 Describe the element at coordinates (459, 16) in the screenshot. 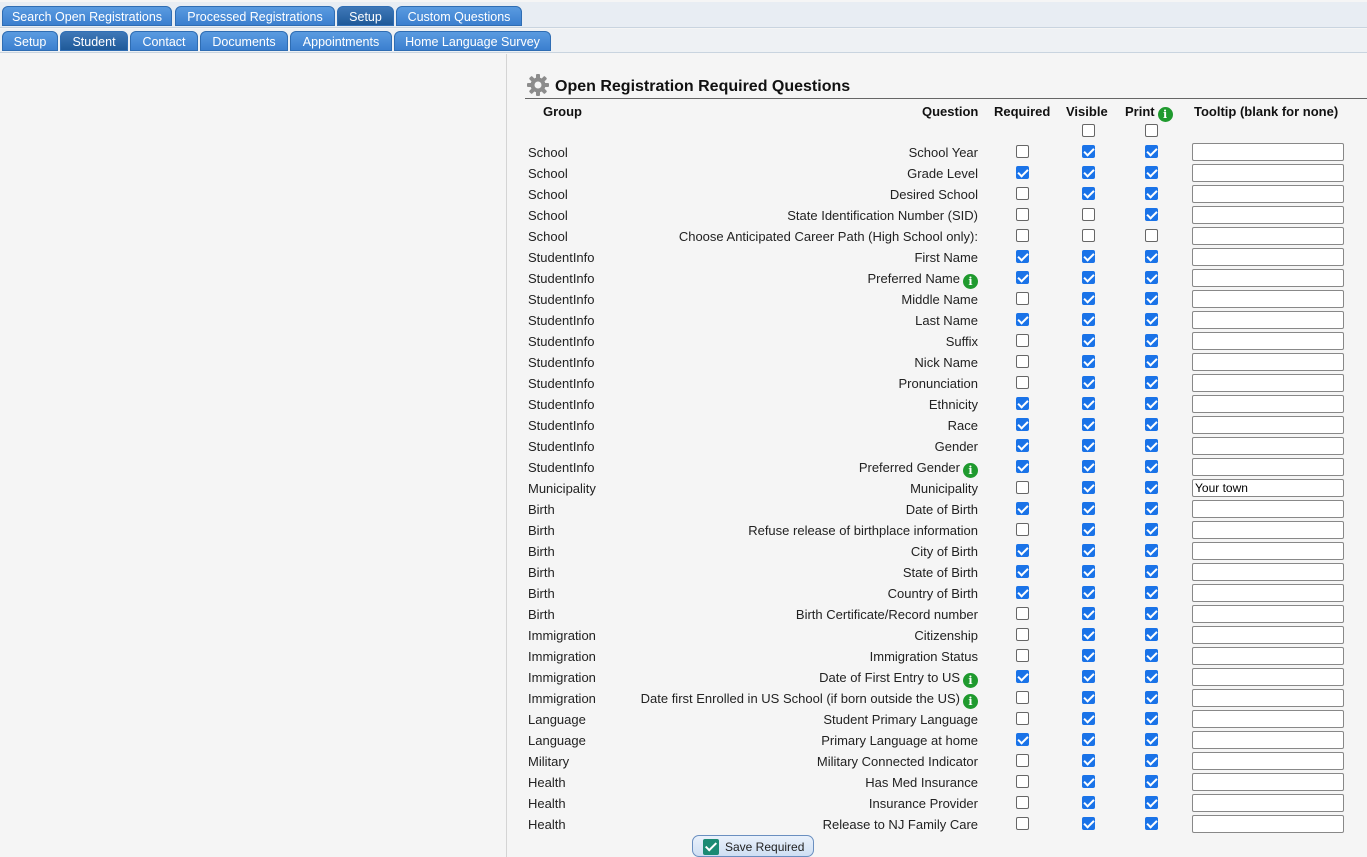

I see `tab-custom-questions: Custom Questions` at that location.